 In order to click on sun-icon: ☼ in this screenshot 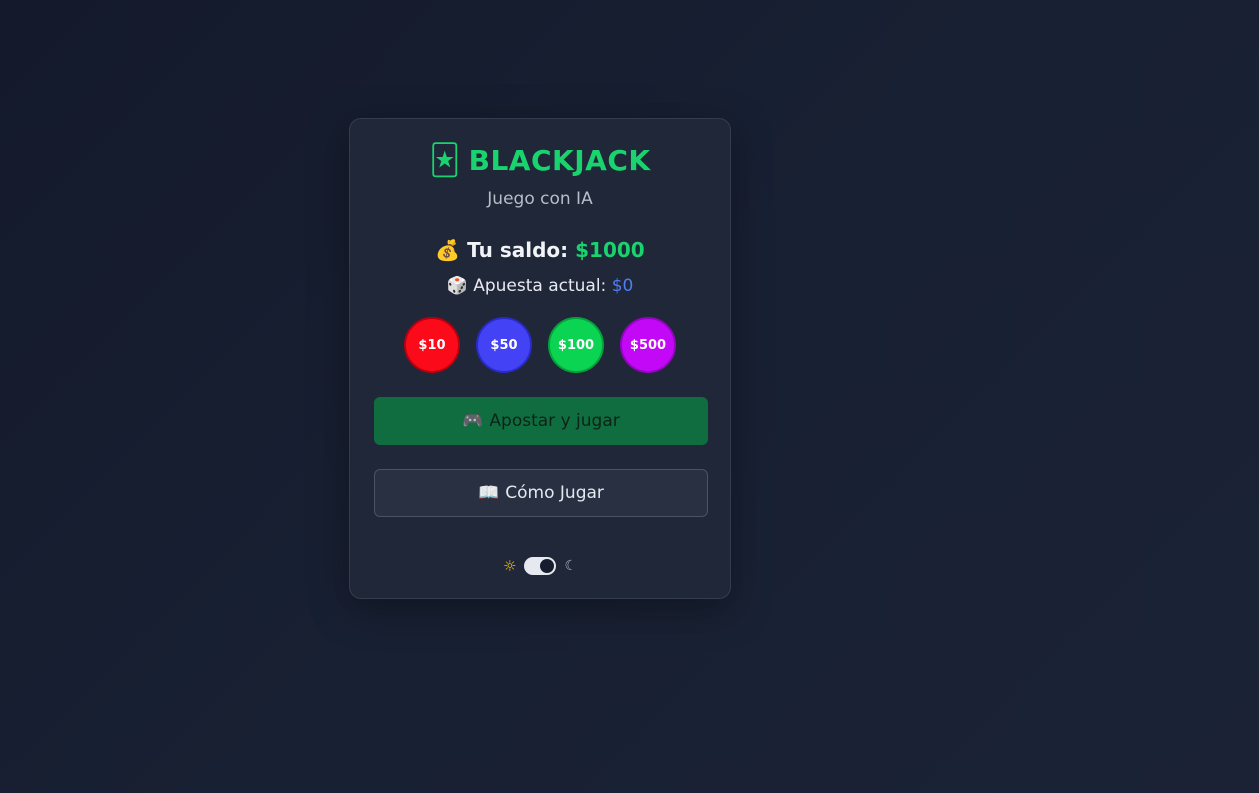, I will do `click(509, 566)`.